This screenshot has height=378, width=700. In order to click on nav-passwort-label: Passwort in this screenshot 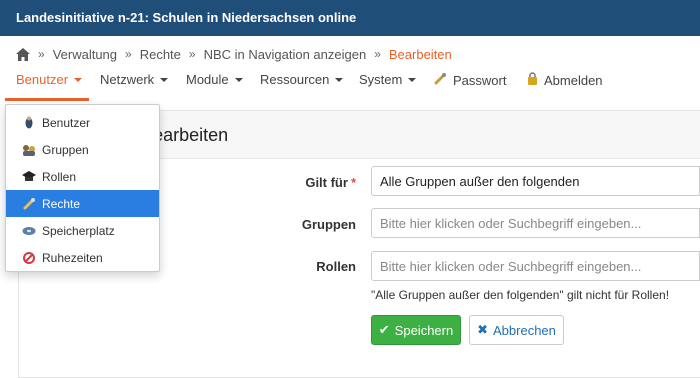, I will do `click(480, 80)`.